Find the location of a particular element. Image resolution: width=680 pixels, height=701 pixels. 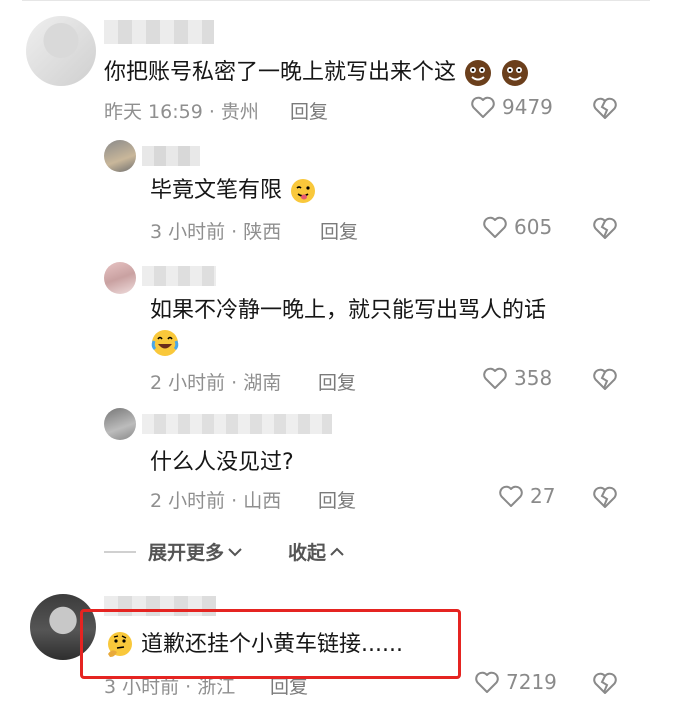

expand-more-button: 展开更多 is located at coordinates (196, 551).